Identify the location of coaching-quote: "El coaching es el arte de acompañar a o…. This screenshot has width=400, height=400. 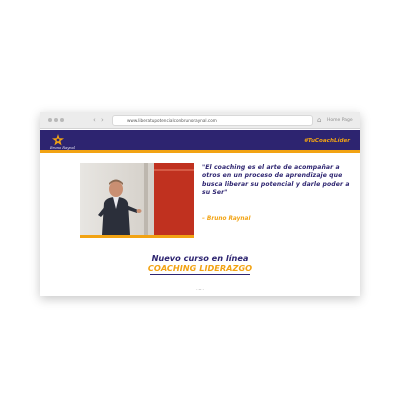
(276, 180).